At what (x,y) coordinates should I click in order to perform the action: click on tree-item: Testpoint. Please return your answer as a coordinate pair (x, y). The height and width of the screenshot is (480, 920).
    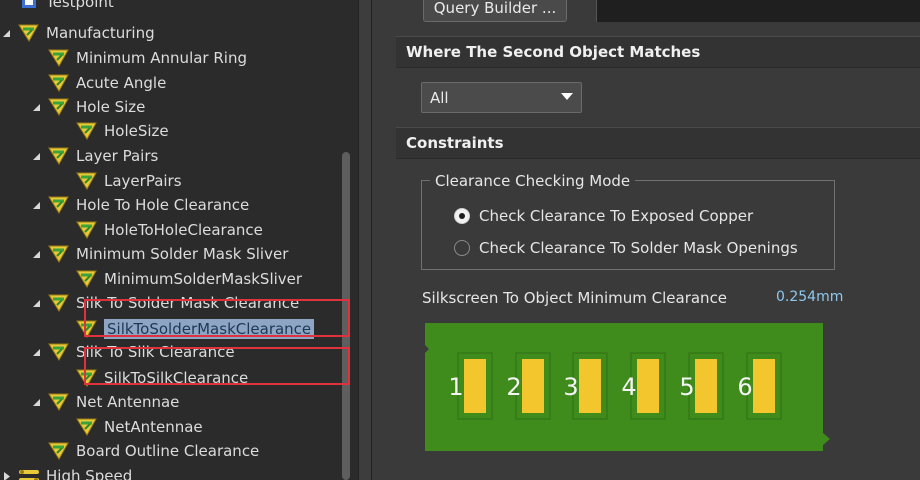
    Looking at the image, I should click on (57, 7).